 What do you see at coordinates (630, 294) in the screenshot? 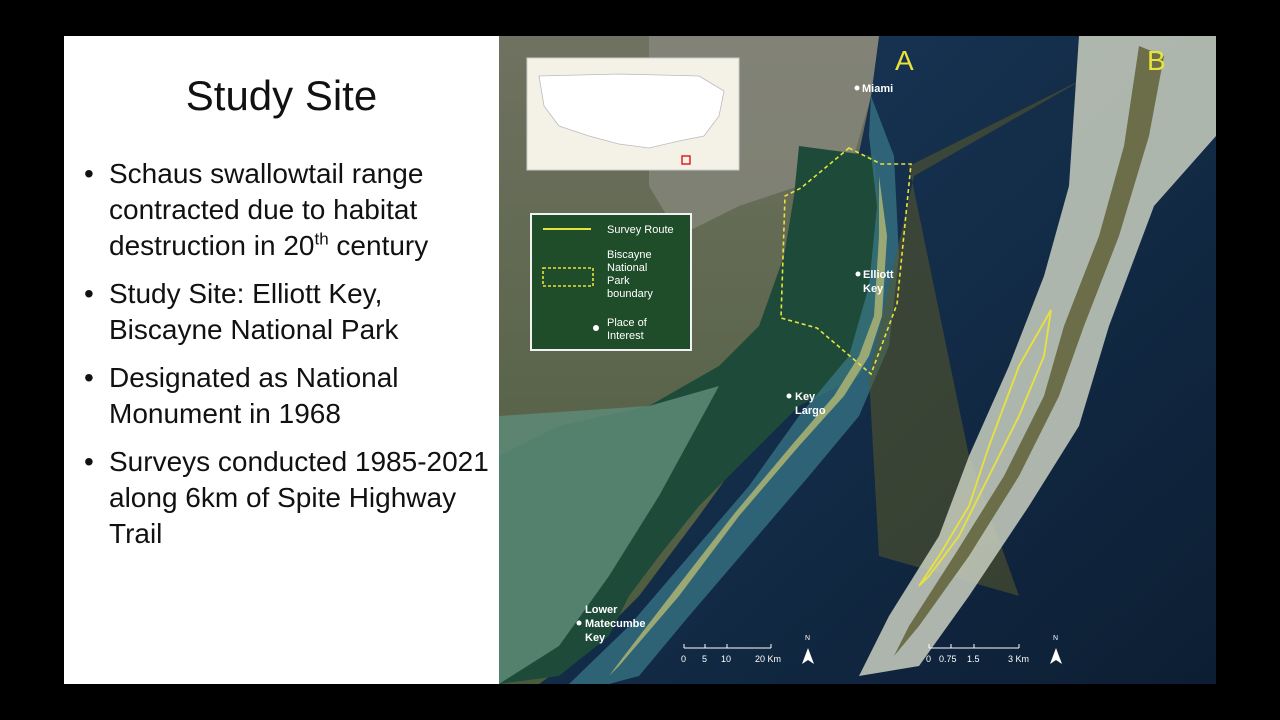
I see `legend-boundary-line4: boundary` at bounding box center [630, 294].